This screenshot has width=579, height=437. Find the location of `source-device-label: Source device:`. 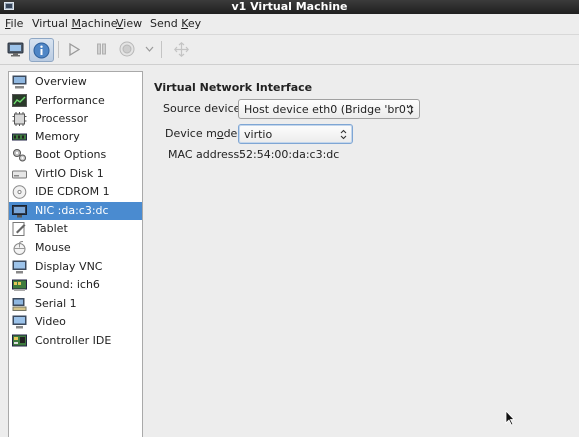

source-device-label: Source device: is located at coordinates (204, 108).